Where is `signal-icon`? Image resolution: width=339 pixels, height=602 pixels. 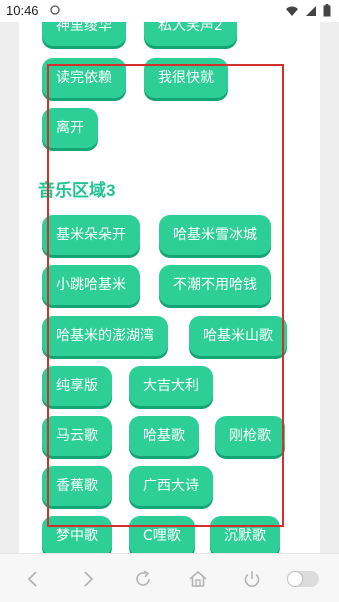
signal-icon is located at coordinates (311, 10).